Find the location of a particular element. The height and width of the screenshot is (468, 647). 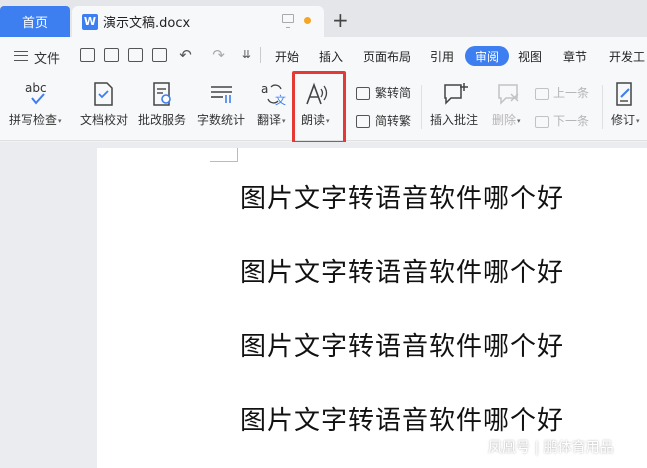

svg-text: 文 is located at coordinates (280, 100).